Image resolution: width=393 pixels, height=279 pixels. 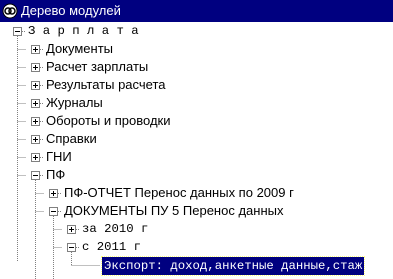 I want to click on collapse-root-icon, so click(x=17, y=31).